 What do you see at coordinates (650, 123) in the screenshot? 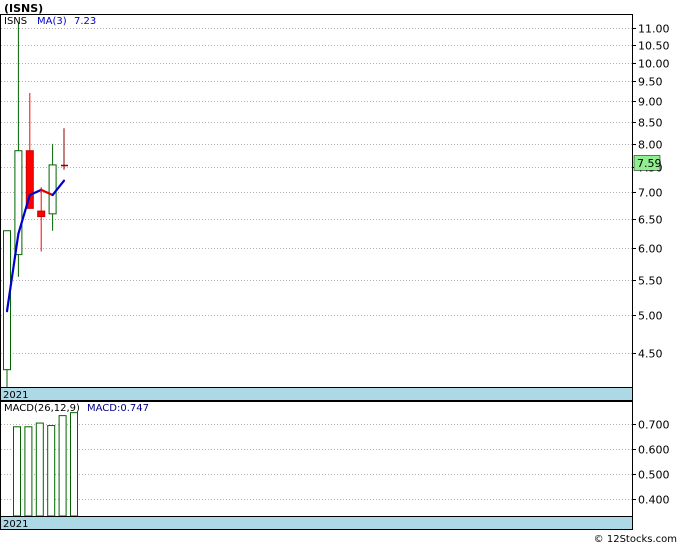
I see `price-tick-label: 8.50` at bounding box center [650, 123].